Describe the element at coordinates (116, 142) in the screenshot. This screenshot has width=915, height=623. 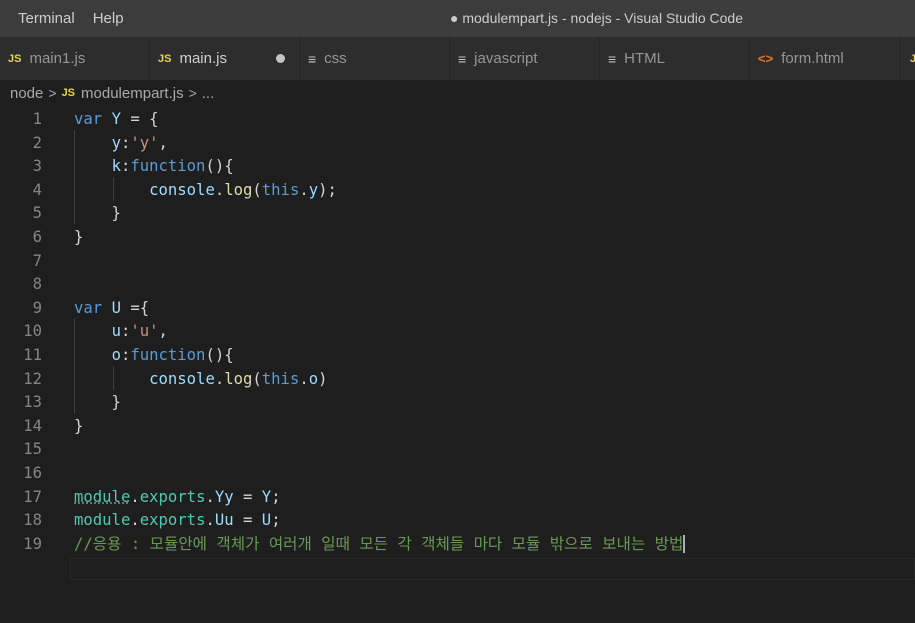
I see `code-token: y` at that location.